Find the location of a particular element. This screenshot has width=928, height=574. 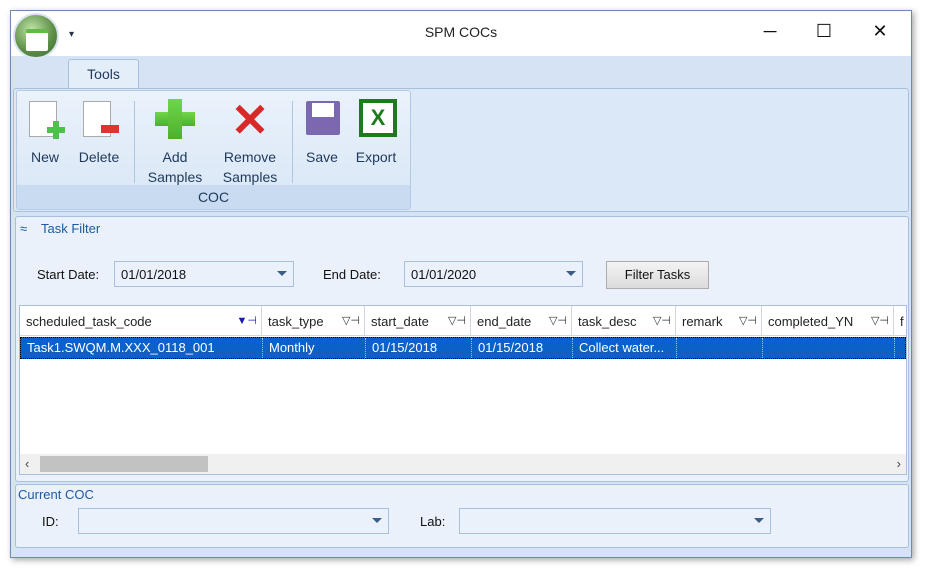

delete-document-icon is located at coordinates (99, 120).